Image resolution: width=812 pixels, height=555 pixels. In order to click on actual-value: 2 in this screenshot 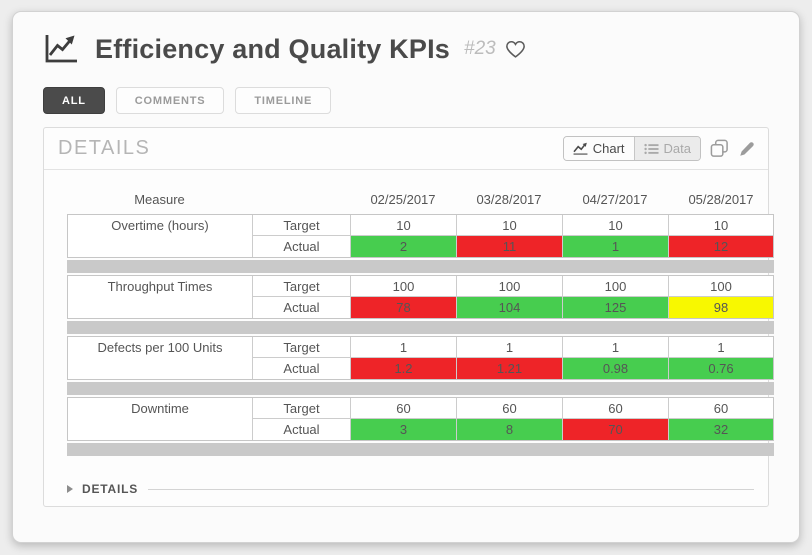, I will do `click(403, 246)`.